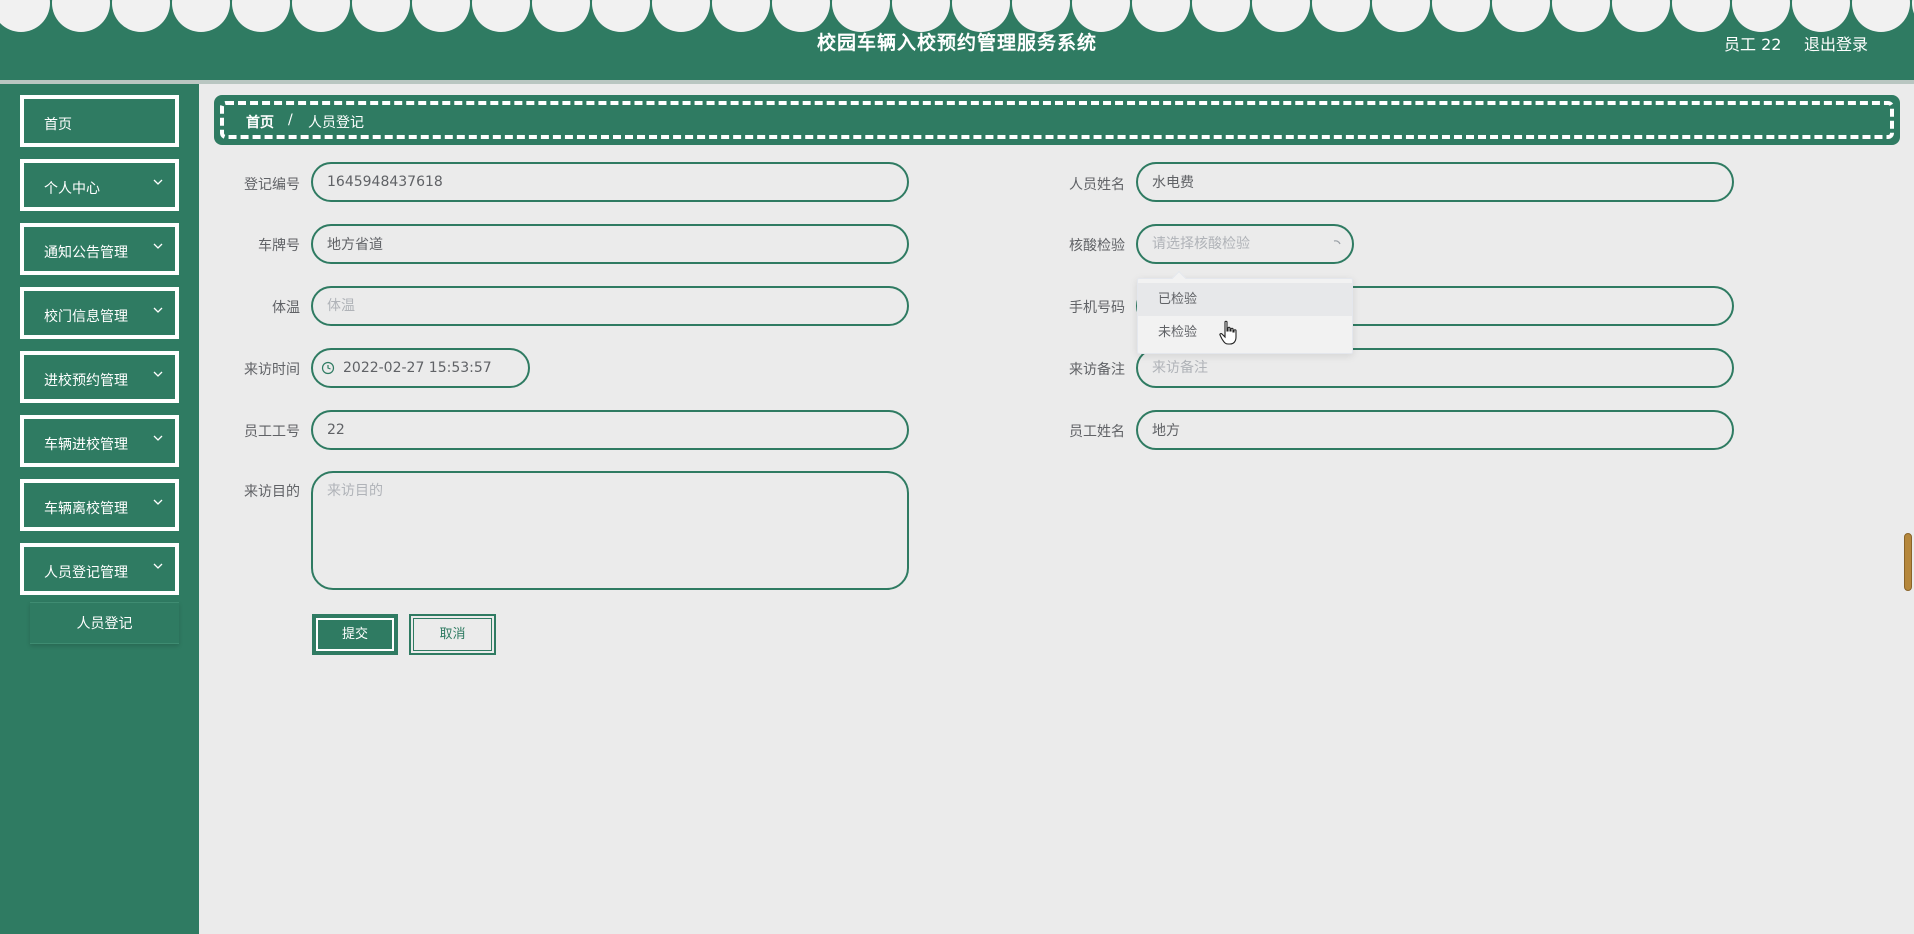 The image size is (1914, 934). What do you see at coordinates (1245, 299) in the screenshot?
I see `dropdown-option: 已检验` at bounding box center [1245, 299].